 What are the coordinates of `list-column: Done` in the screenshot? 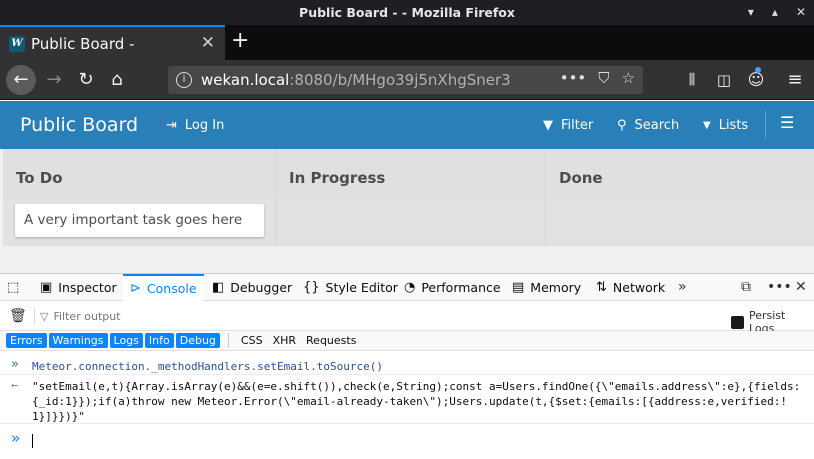 It's located at (680, 197).